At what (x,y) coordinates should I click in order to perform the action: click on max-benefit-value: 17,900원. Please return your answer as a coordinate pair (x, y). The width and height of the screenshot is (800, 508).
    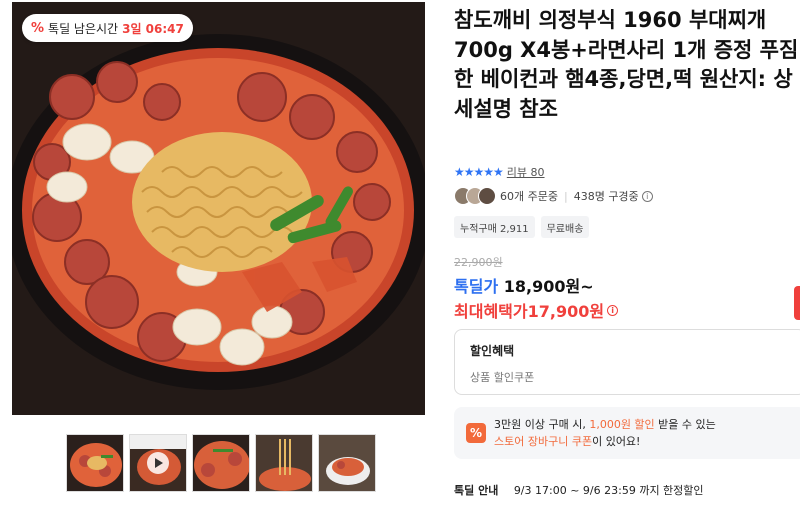
    Looking at the image, I should click on (566, 311).